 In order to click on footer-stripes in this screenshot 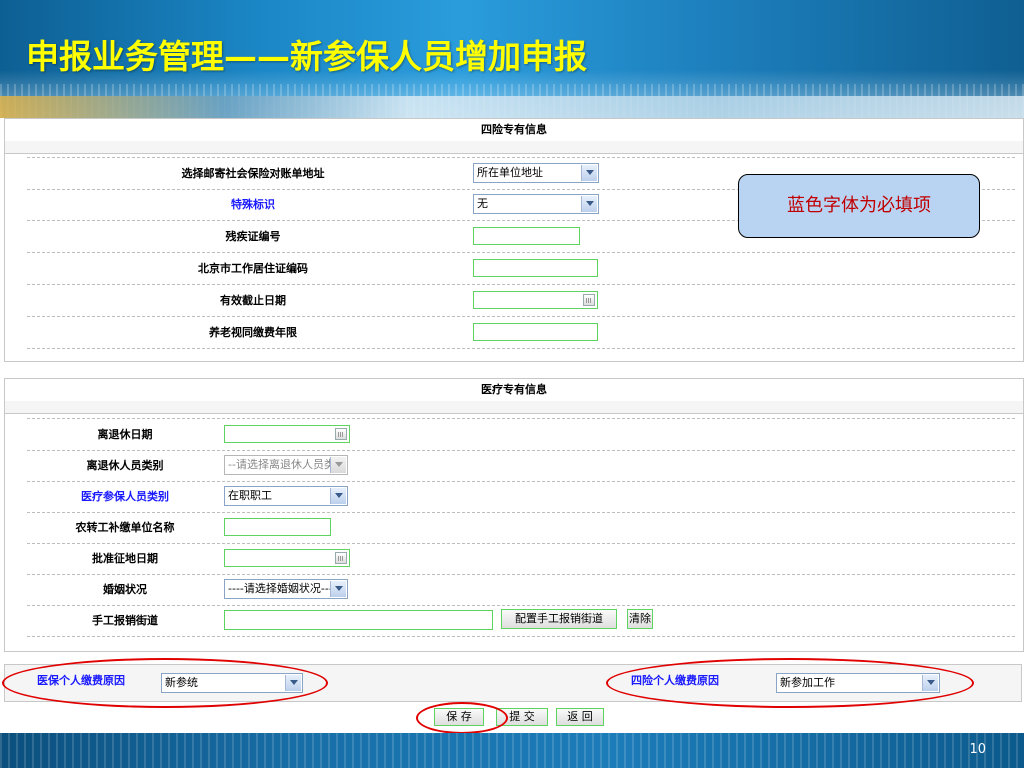, I will do `click(512, 750)`.